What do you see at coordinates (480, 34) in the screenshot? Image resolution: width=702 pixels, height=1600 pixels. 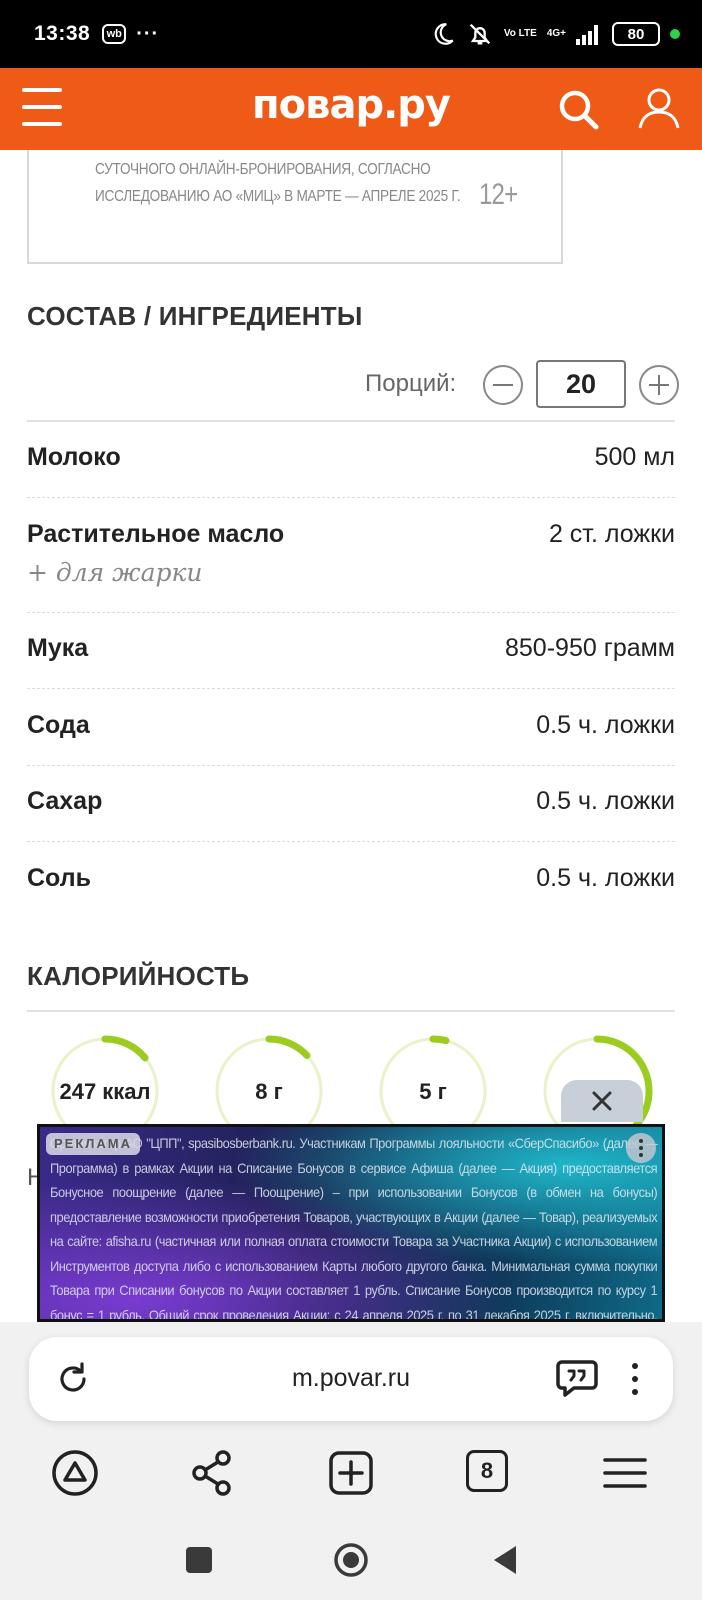 I see `alarm-off-icon` at bounding box center [480, 34].